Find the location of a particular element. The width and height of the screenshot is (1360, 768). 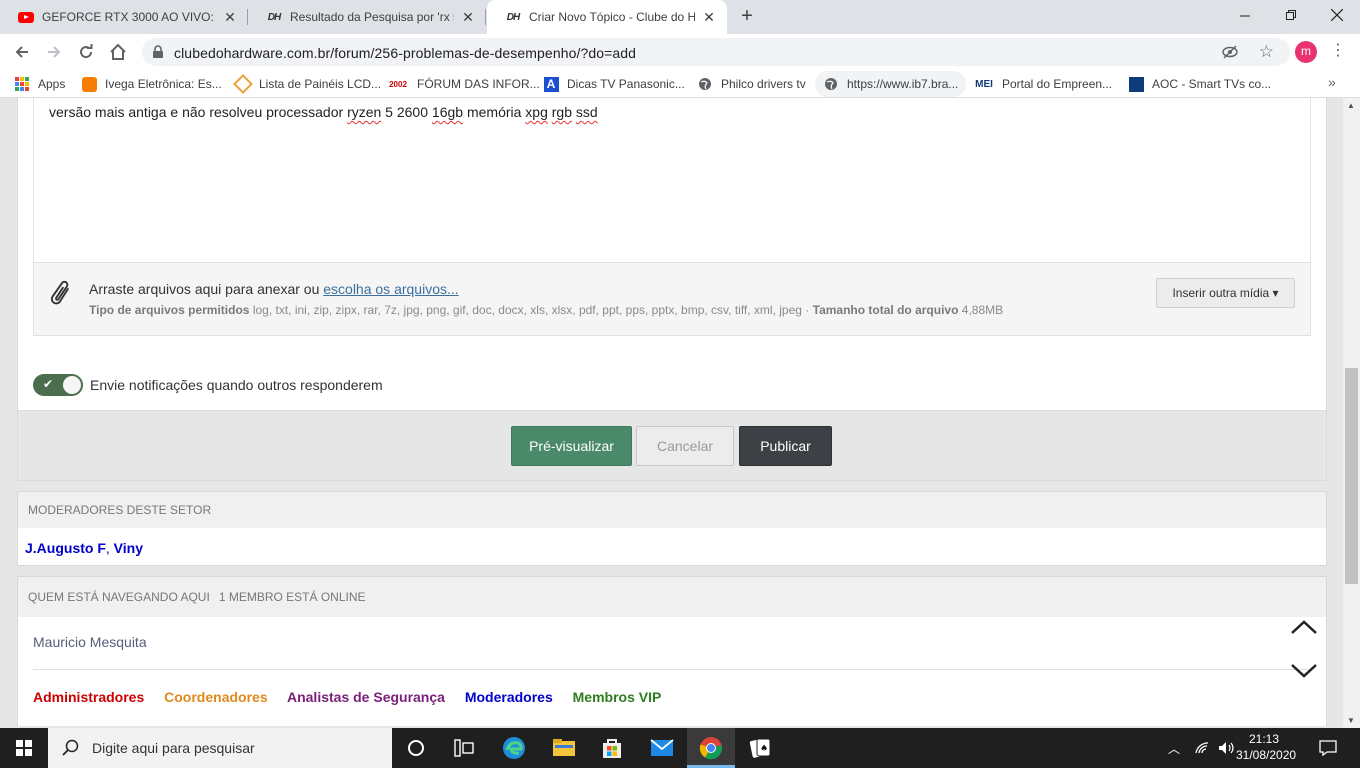

lock-icon is located at coordinates (158, 51).